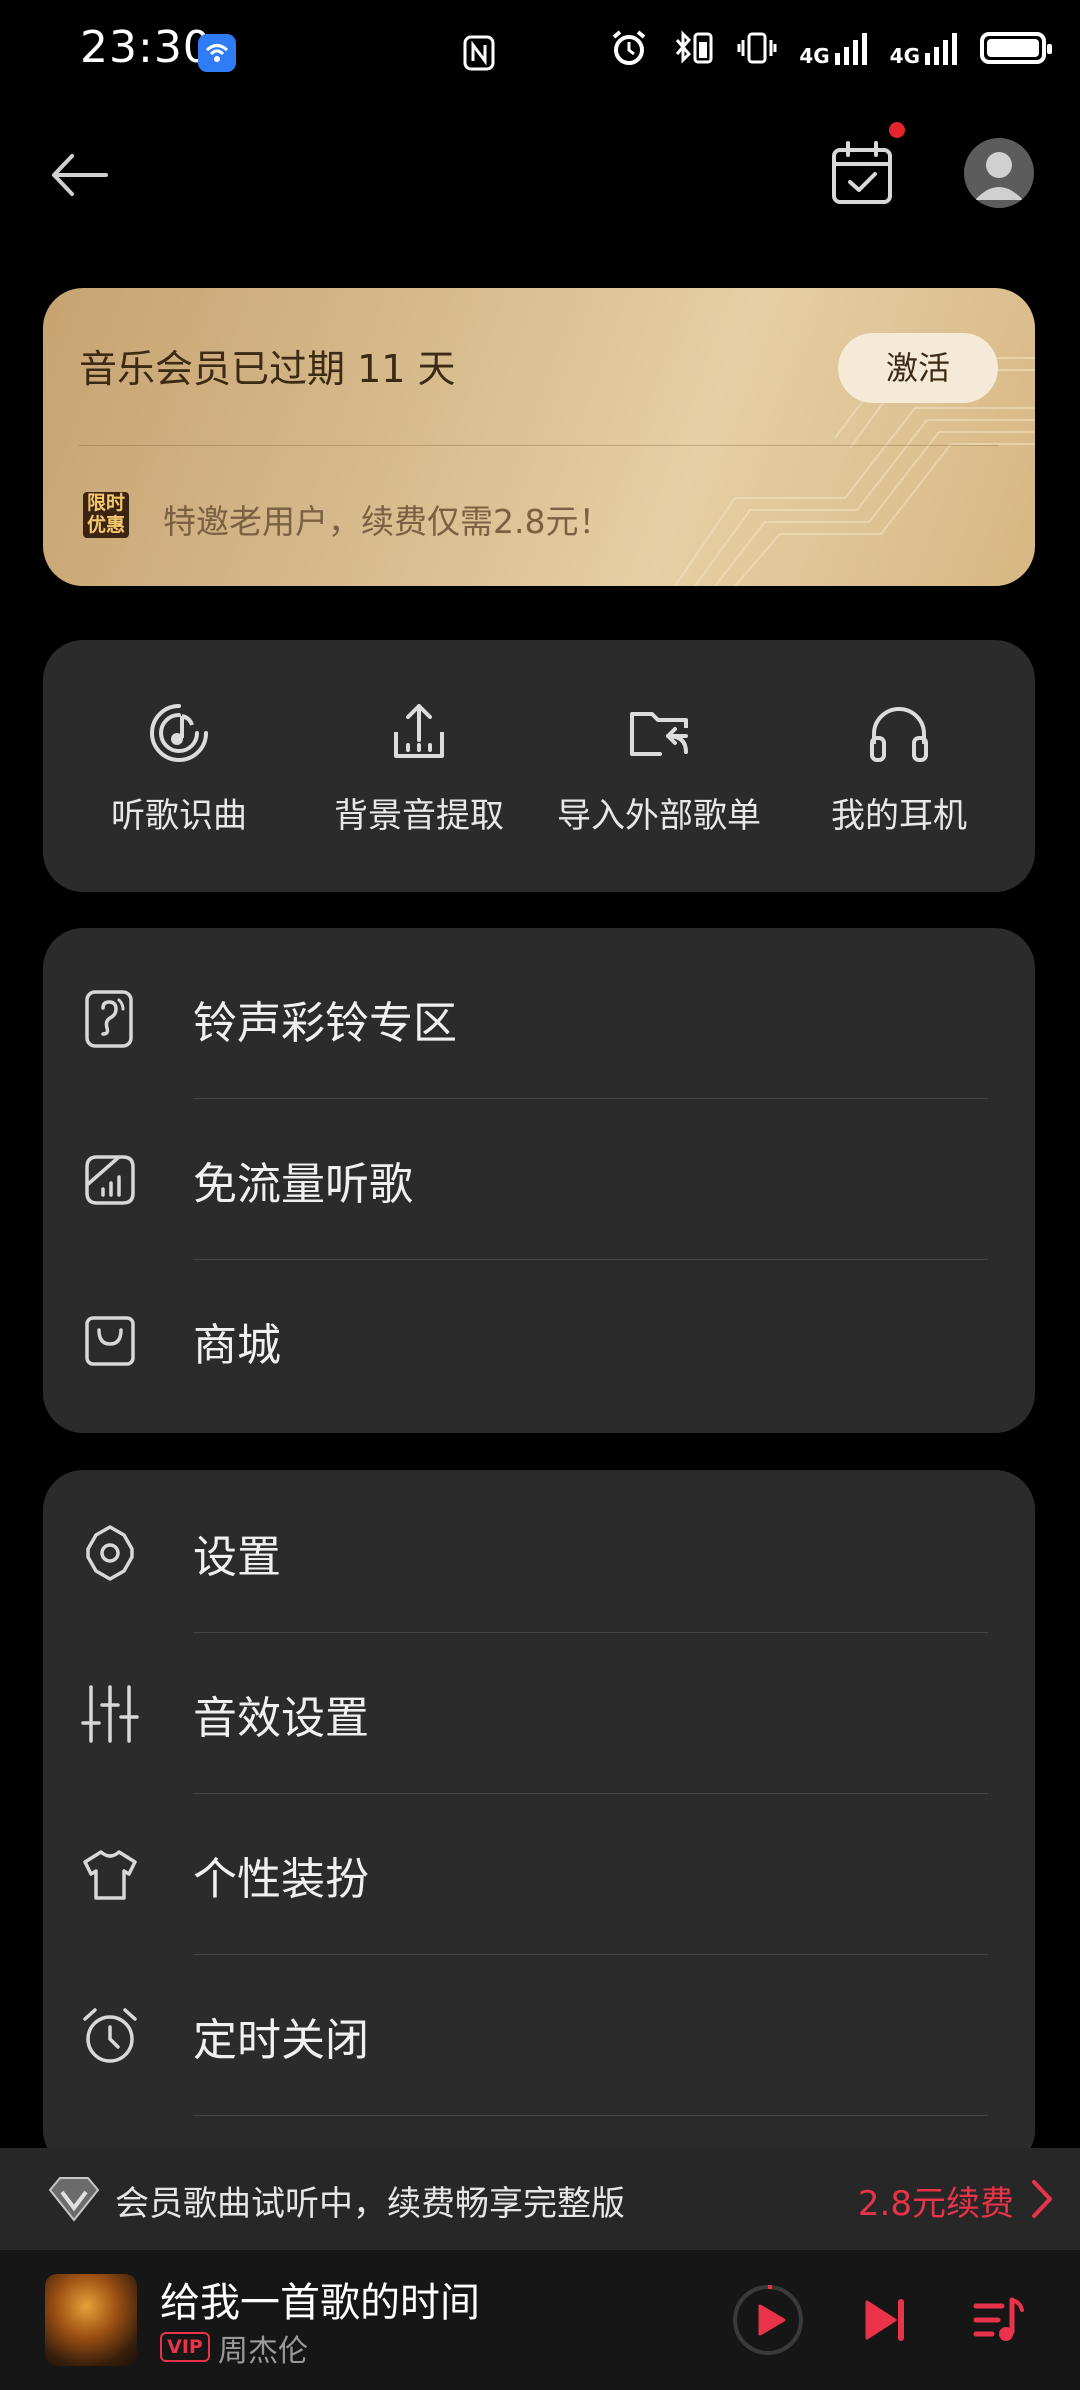 Image resolution: width=1080 pixels, height=2390 pixels. I want to click on member-card: 音乐会员已过期 11 天 激活 限时 优惠 特邀老用户，续费仅需2.8元！, so click(539, 437).